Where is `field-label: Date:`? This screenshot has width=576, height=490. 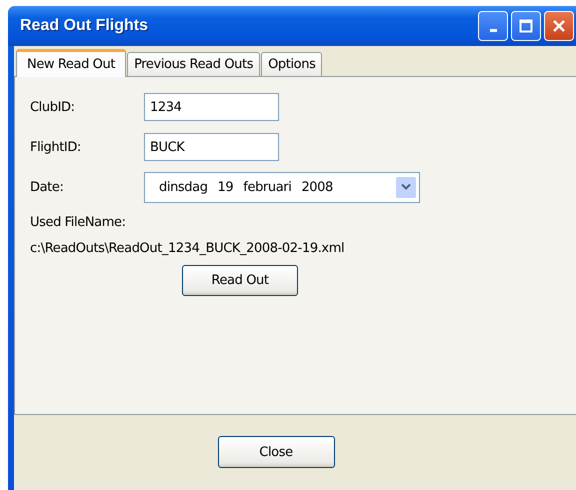
field-label: Date: is located at coordinates (47, 187).